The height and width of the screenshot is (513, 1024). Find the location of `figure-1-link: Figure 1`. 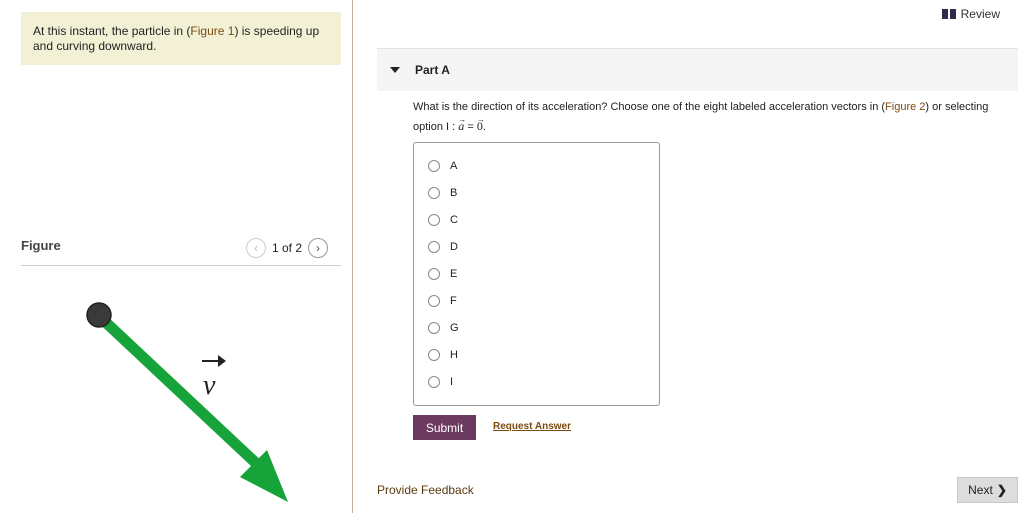

figure-1-link: Figure 1 is located at coordinates (212, 31).